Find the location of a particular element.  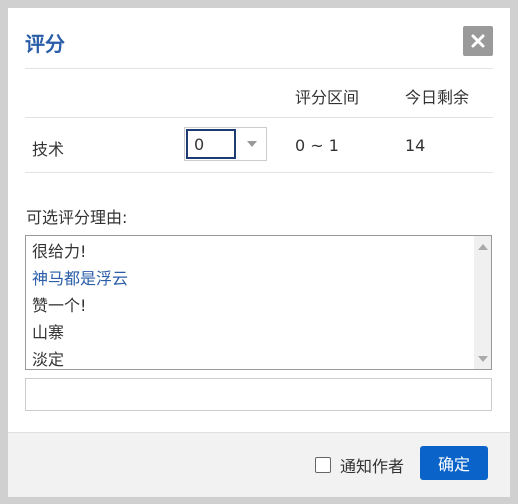

confirm-button: 确定 is located at coordinates (454, 463).